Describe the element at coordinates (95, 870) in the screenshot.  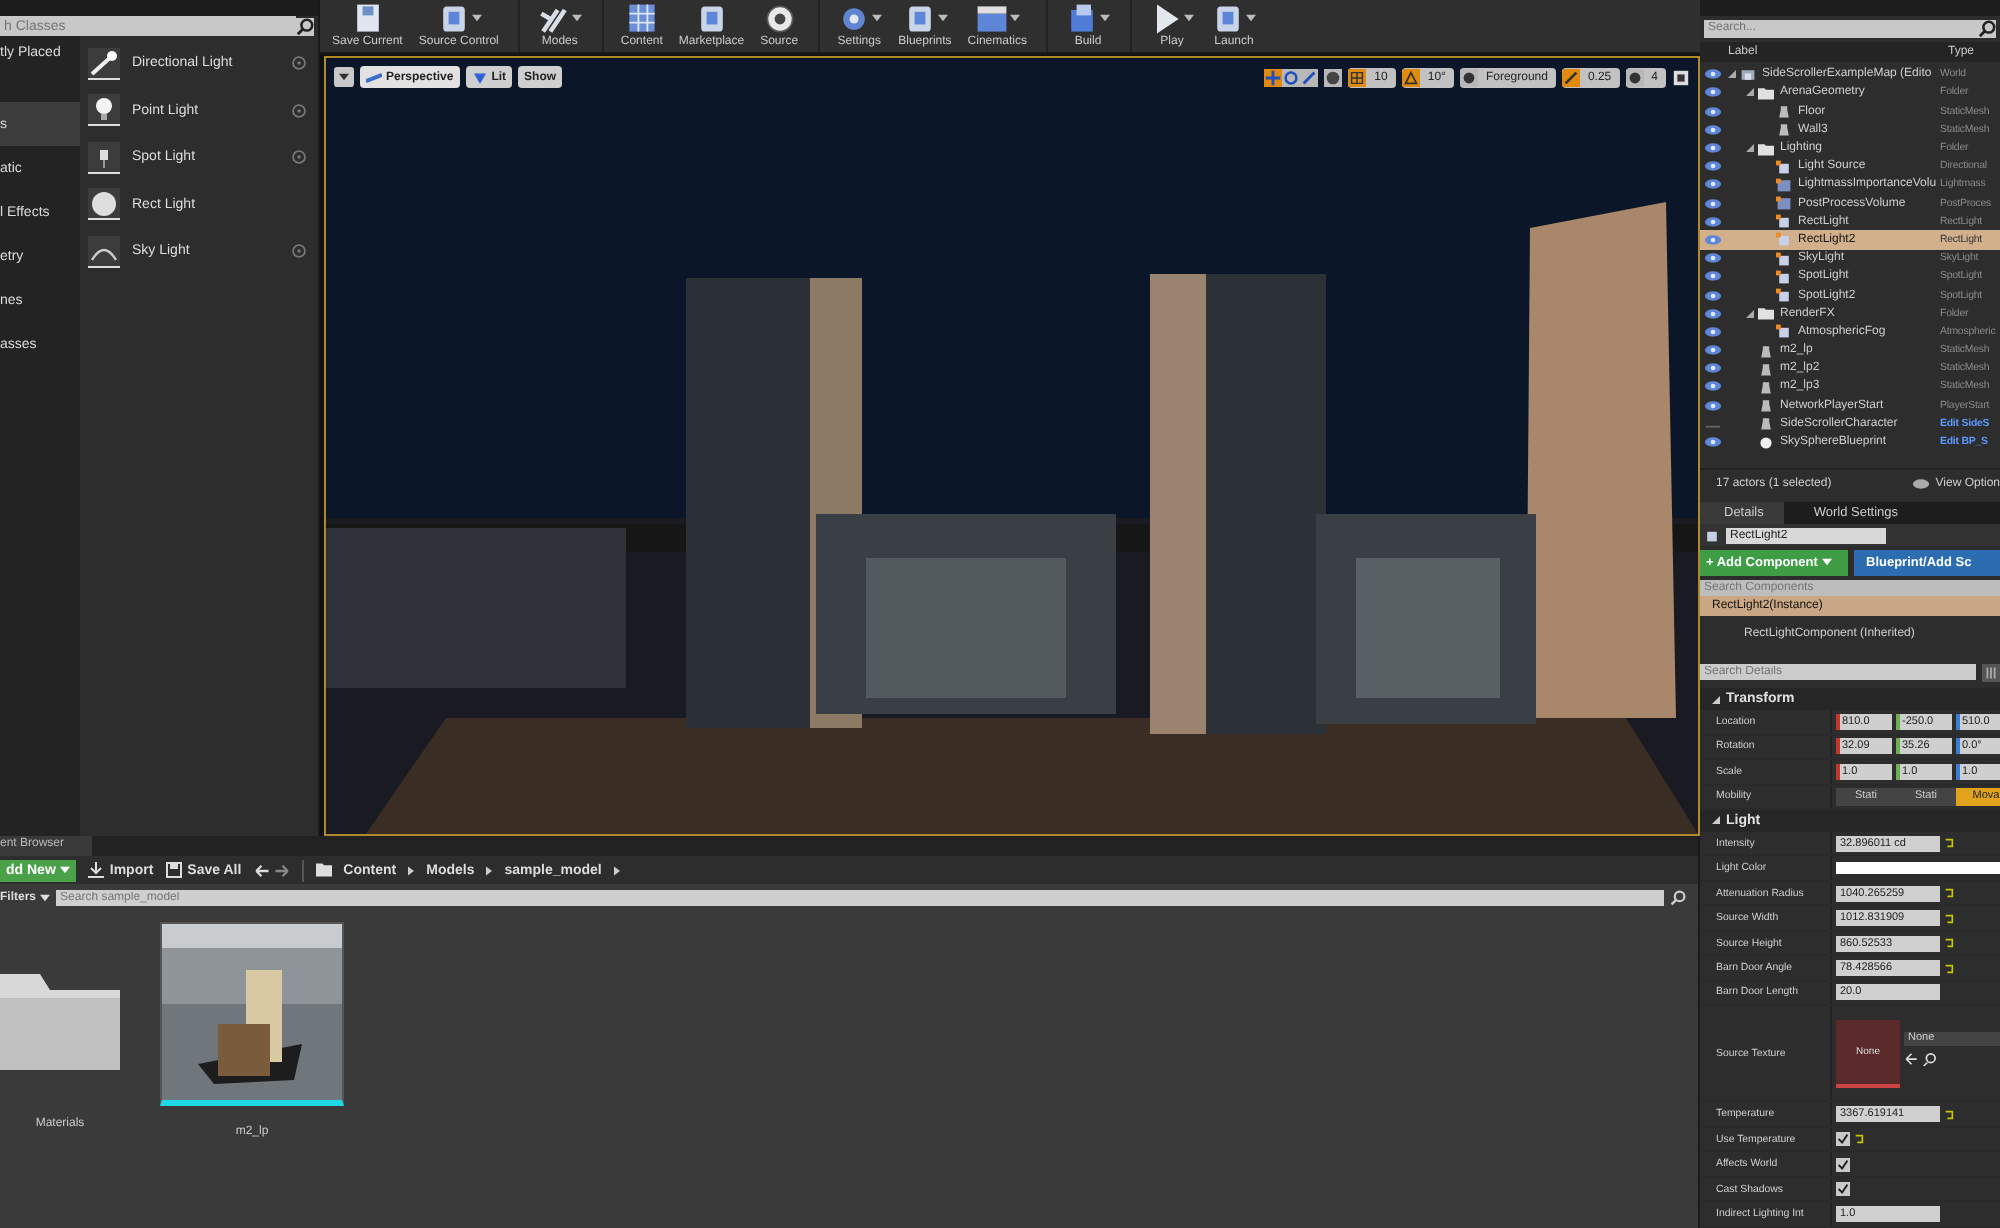
I see `download-icon` at that location.